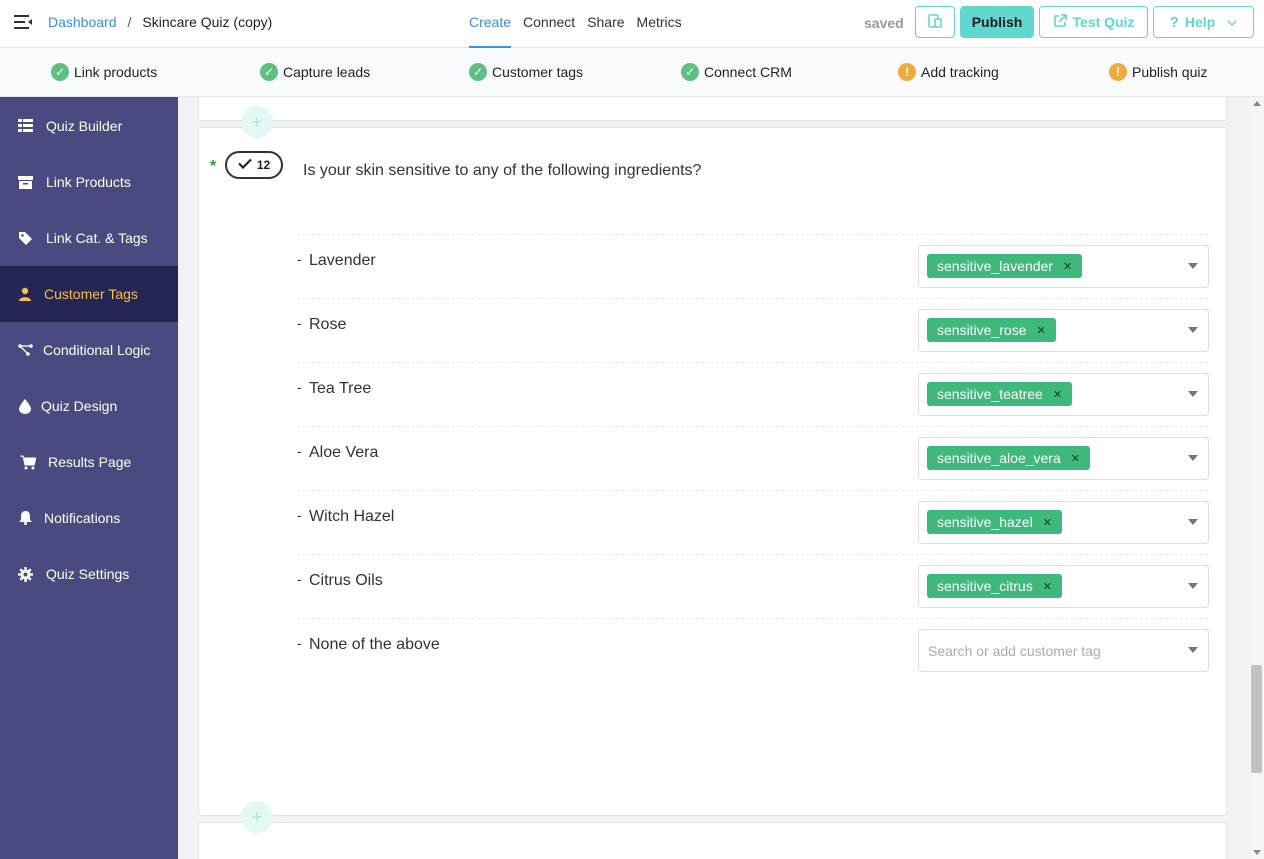 The image size is (1264, 859). What do you see at coordinates (1256, 719) in the screenshot?
I see `scrollbar-thumb` at bounding box center [1256, 719].